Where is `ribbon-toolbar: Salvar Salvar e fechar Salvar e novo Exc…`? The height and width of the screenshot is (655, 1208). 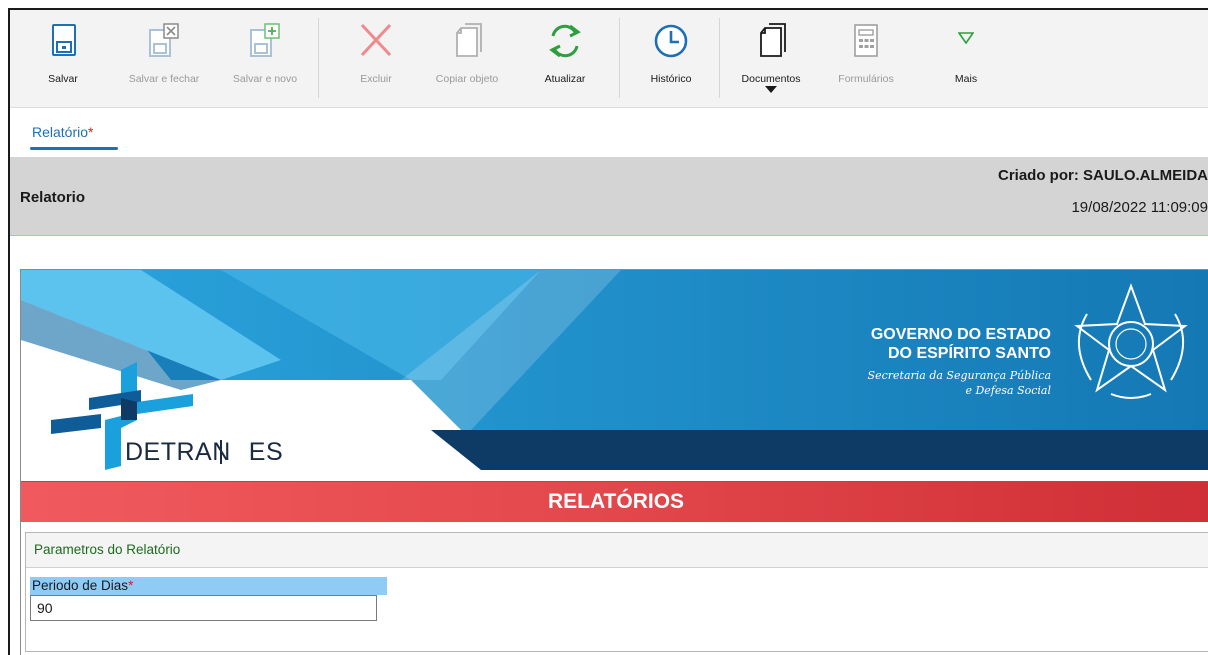 ribbon-toolbar: Salvar Salvar e fechar Salvar e novo Exc… is located at coordinates (609, 59).